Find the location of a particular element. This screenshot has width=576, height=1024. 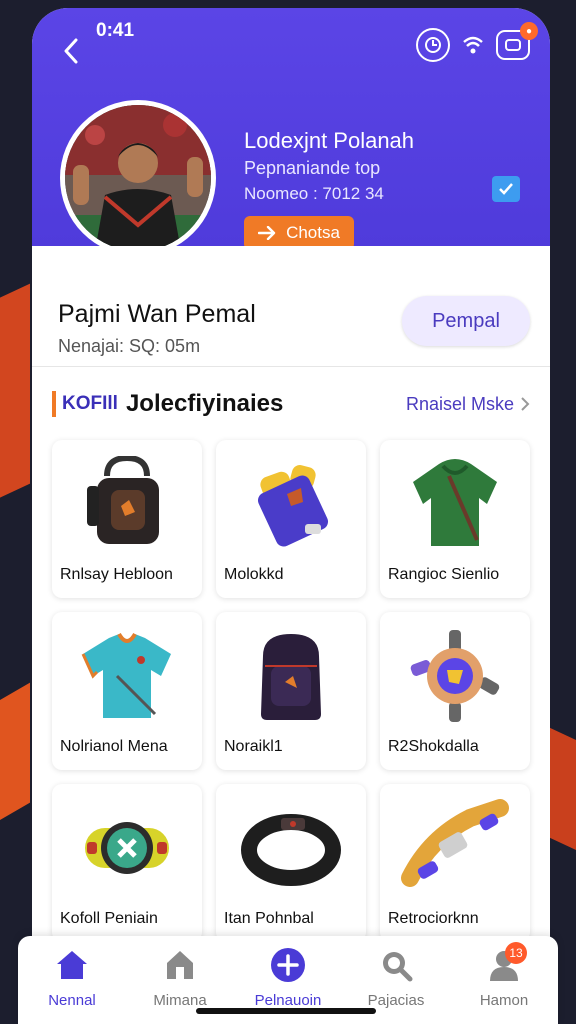

product-card: Rangioc Sienlio is located at coordinates (455, 519).